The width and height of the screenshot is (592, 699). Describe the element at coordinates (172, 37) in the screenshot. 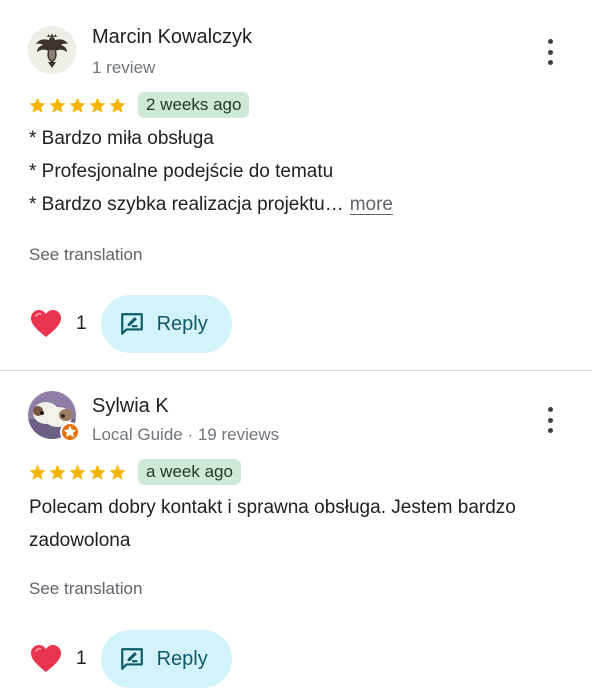

I see `author-name: Marcin Kowalczyk` at that location.